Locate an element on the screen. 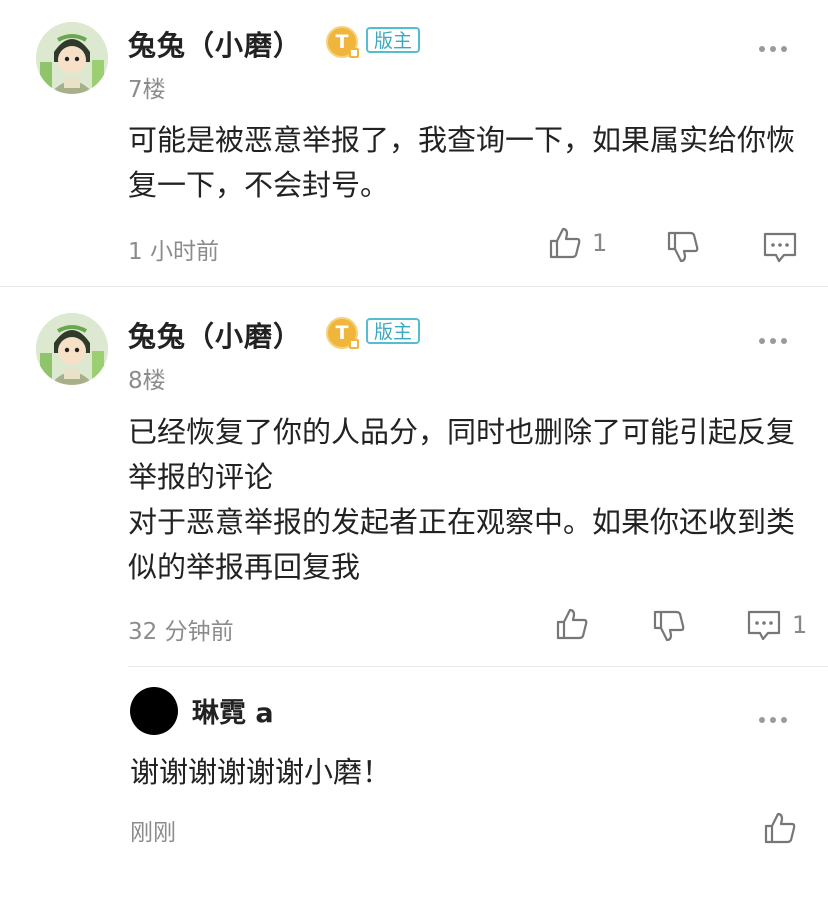  username: 琳霓 a is located at coordinates (233, 710).